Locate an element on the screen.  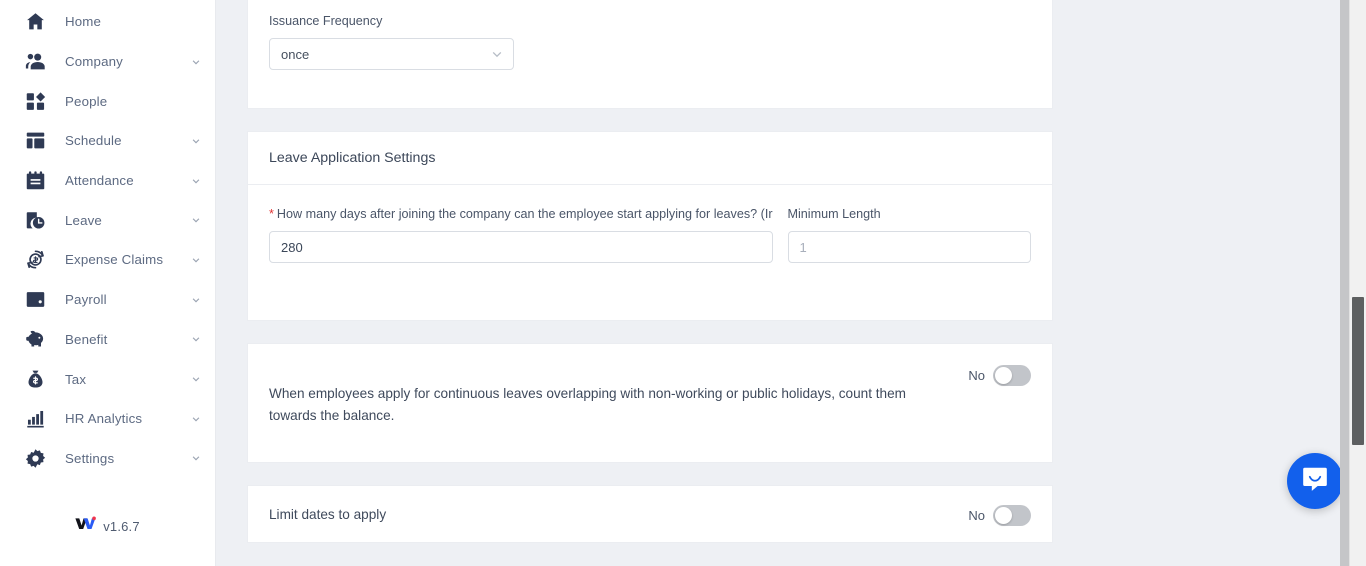
sidebar-item-company: Company is located at coordinates (107, 62).